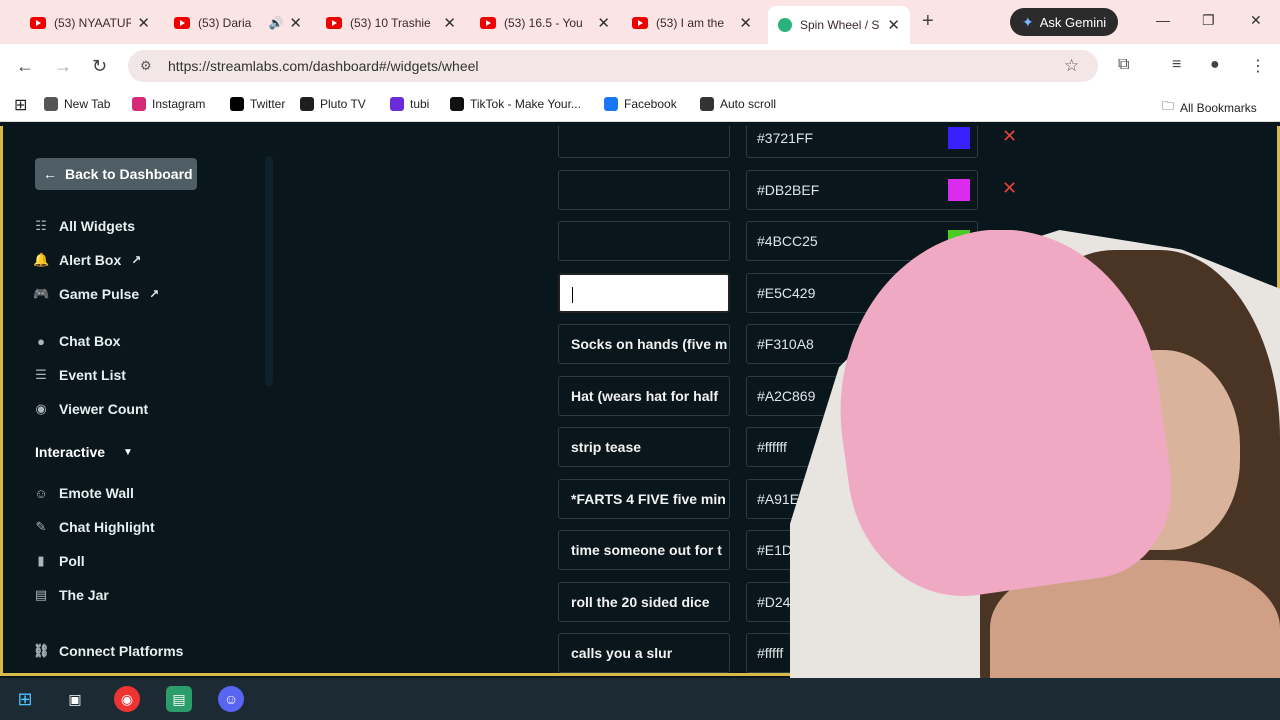 This screenshot has width=1280, height=720. Describe the element at coordinates (1258, 66) in the screenshot. I see `menu-kebab-icon: ⋮` at that location.